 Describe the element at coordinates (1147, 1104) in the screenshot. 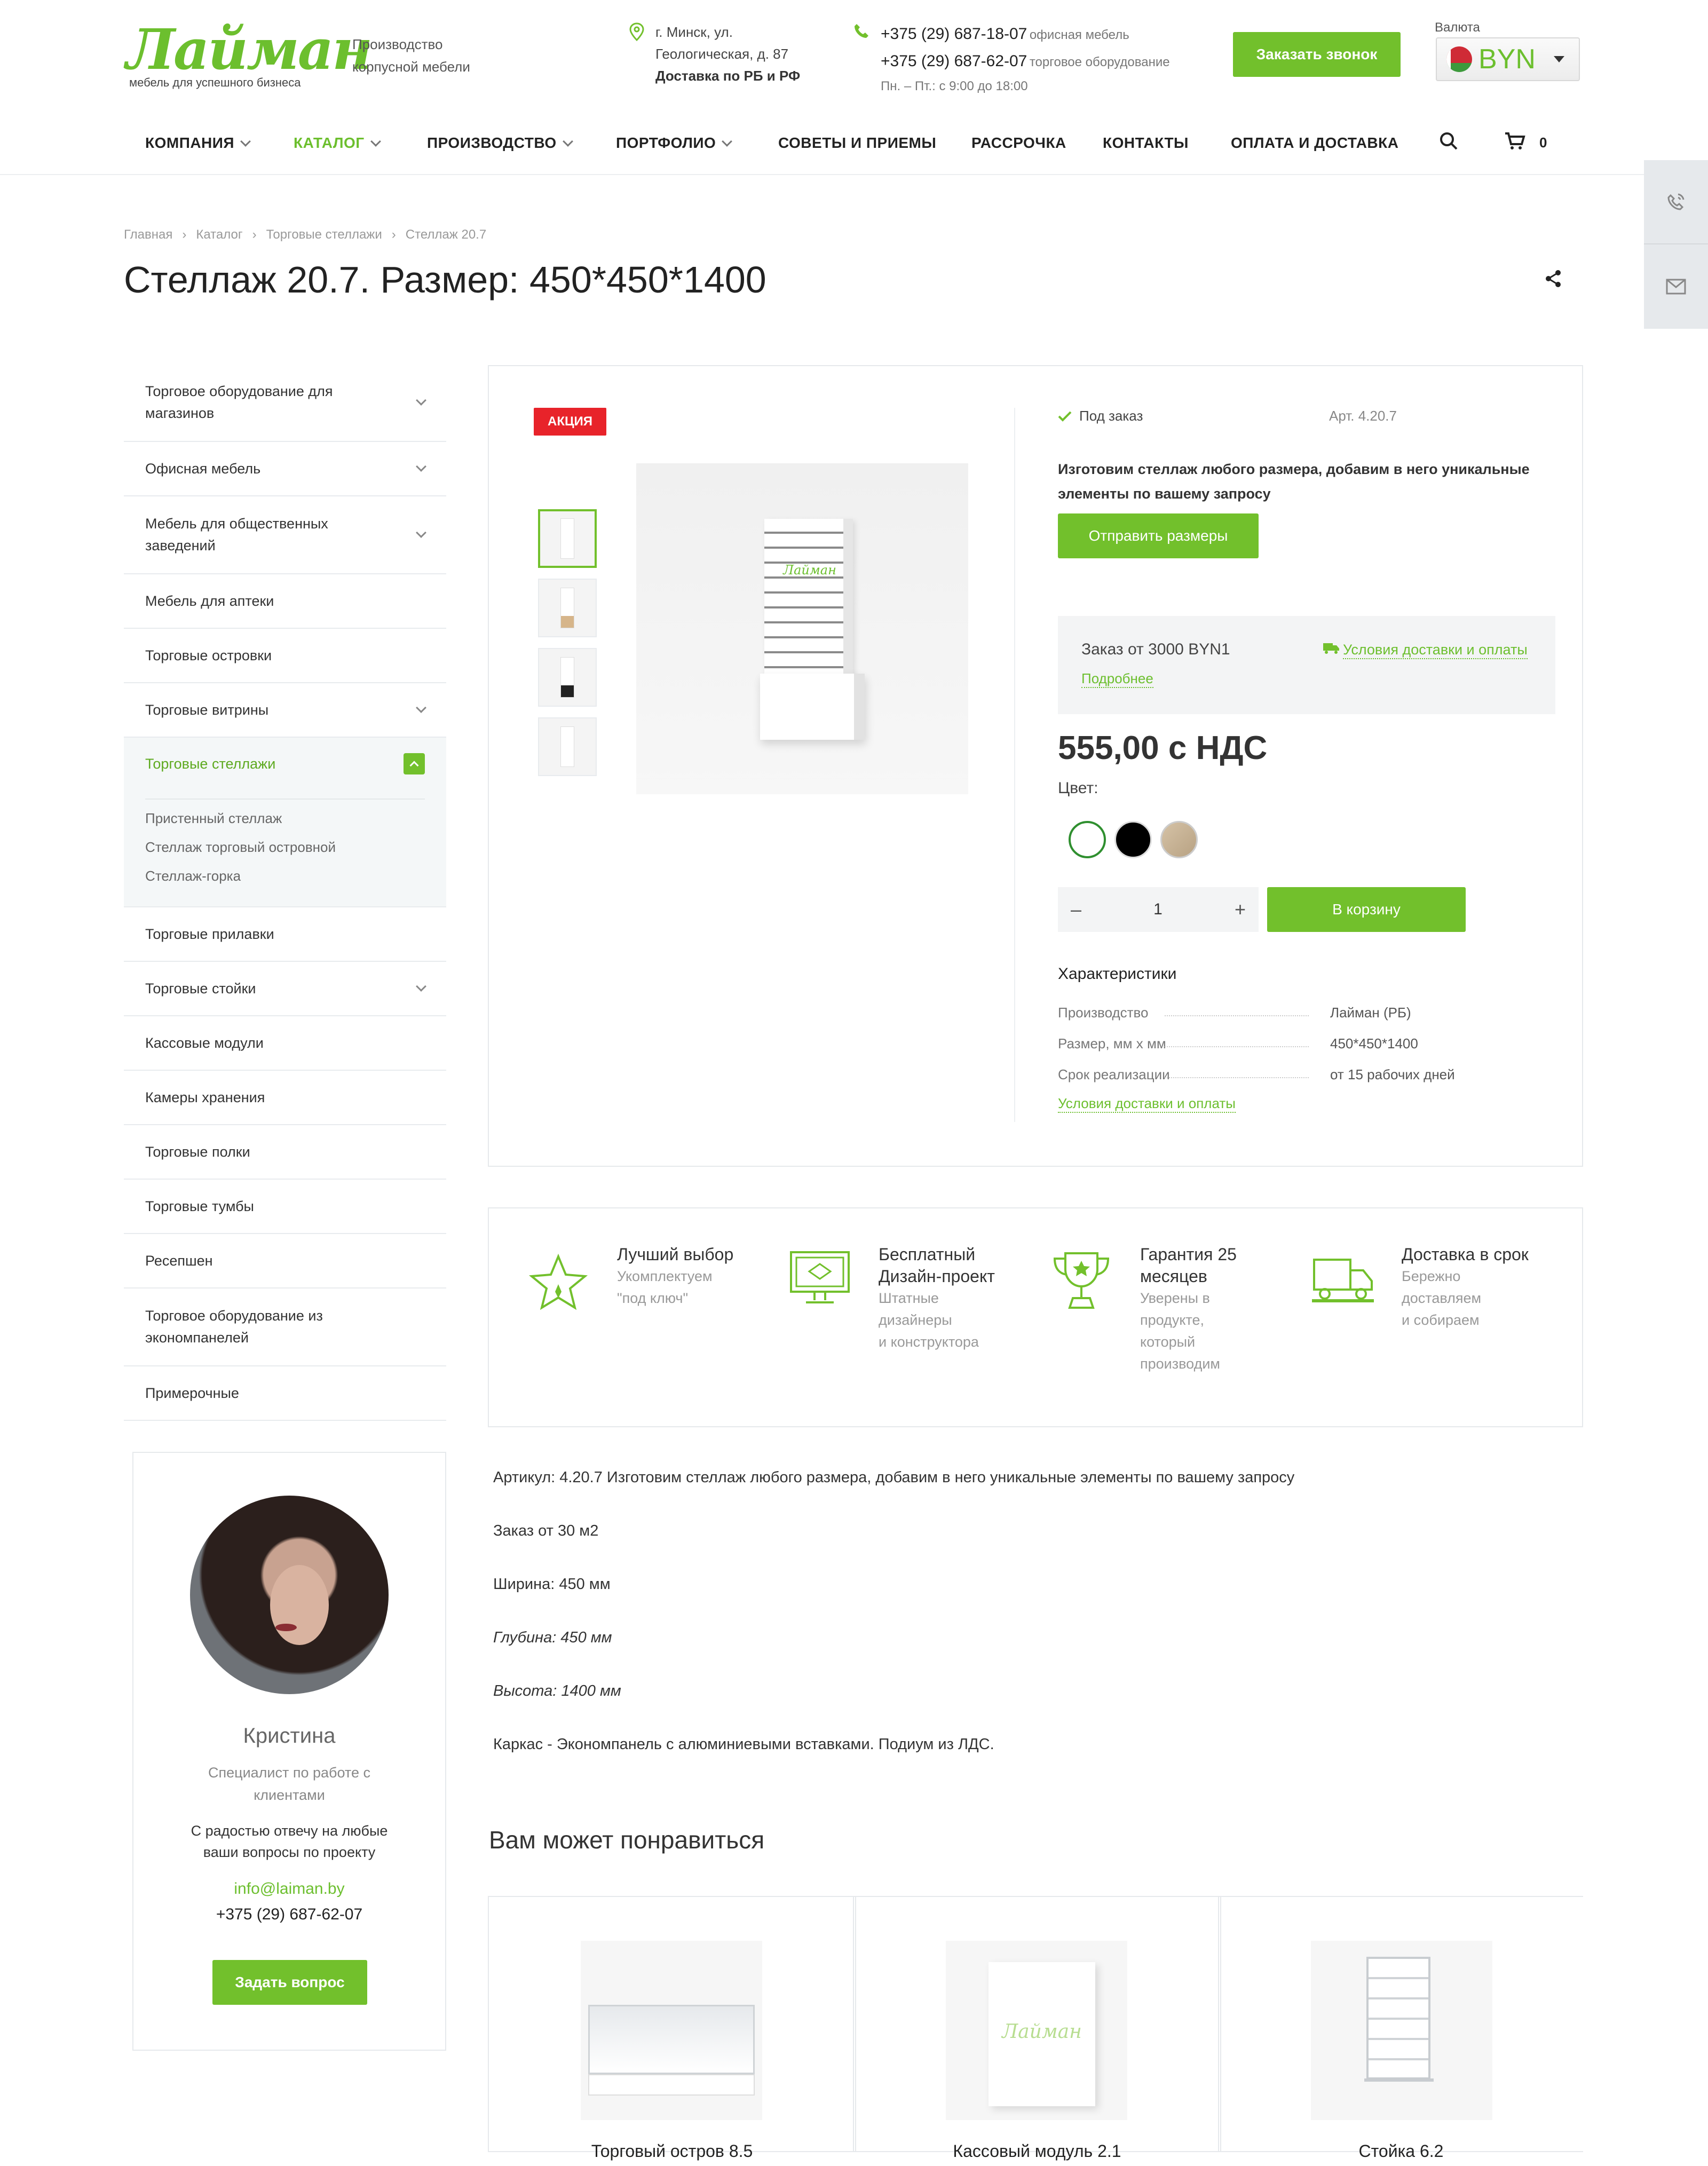

I see `characteristics-delivery-link: Условия доставки и оплаты` at that location.